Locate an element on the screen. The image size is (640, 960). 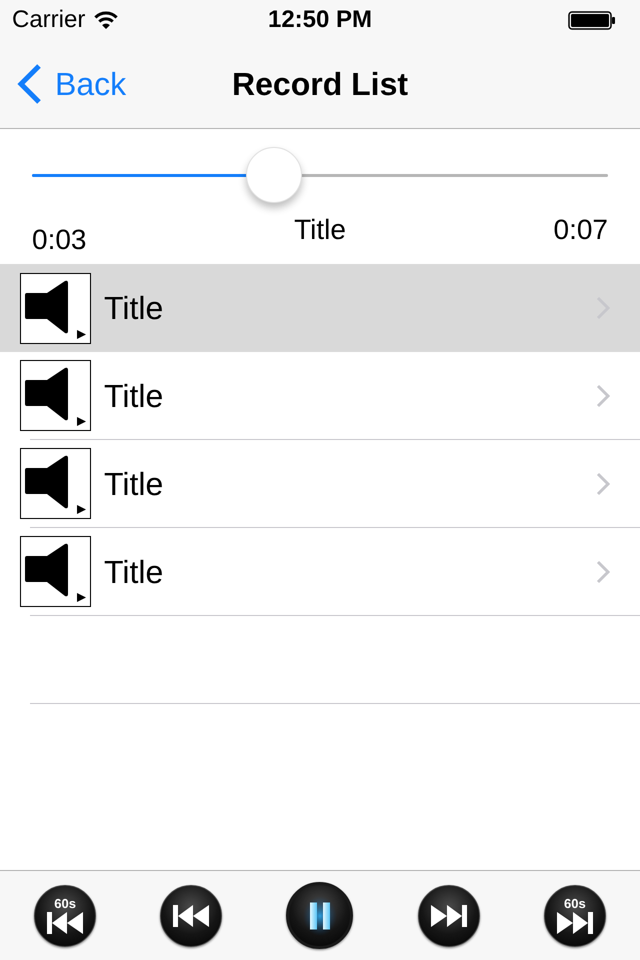
record-row: Title is located at coordinates (320, 308).